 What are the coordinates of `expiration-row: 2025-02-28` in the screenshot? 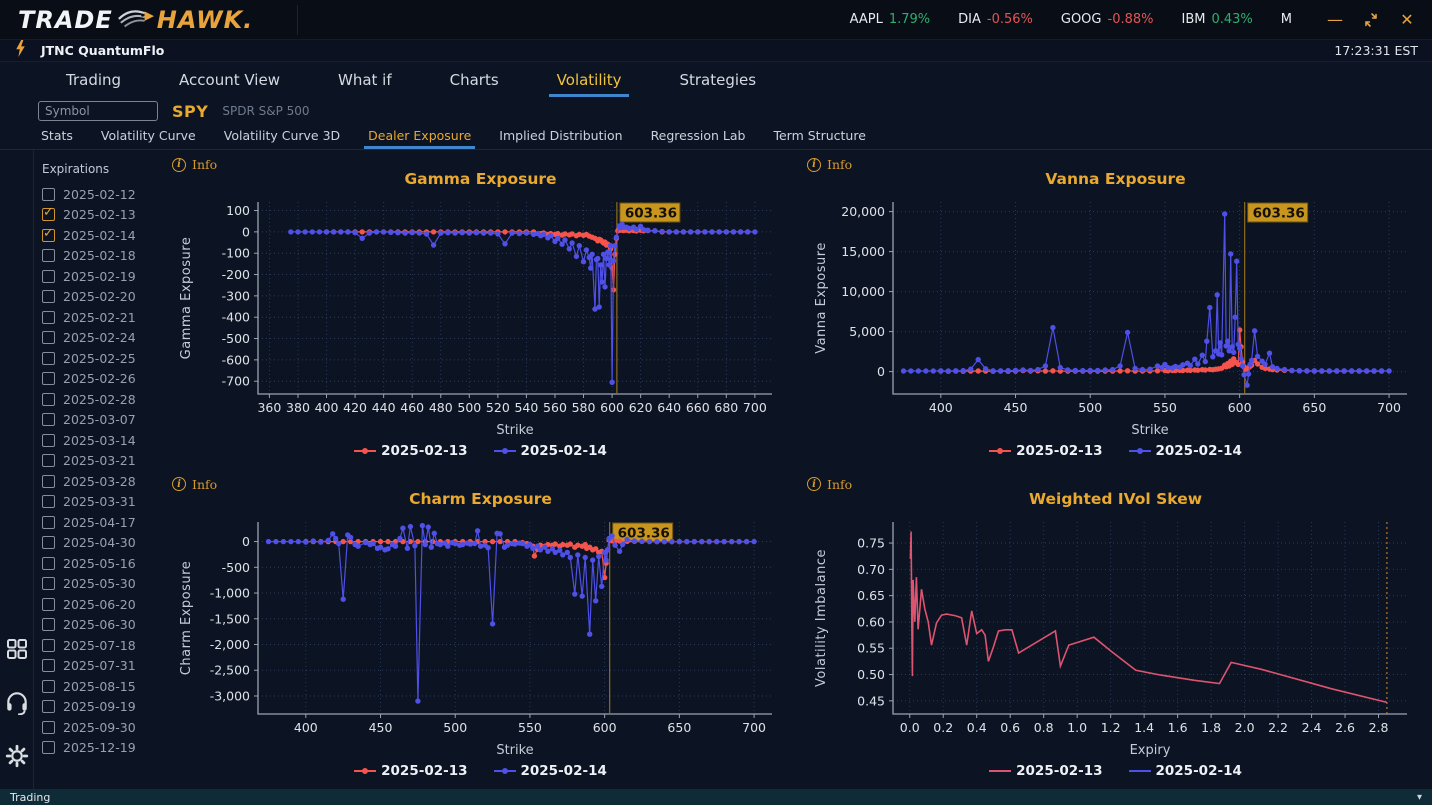 It's located at (102, 399).